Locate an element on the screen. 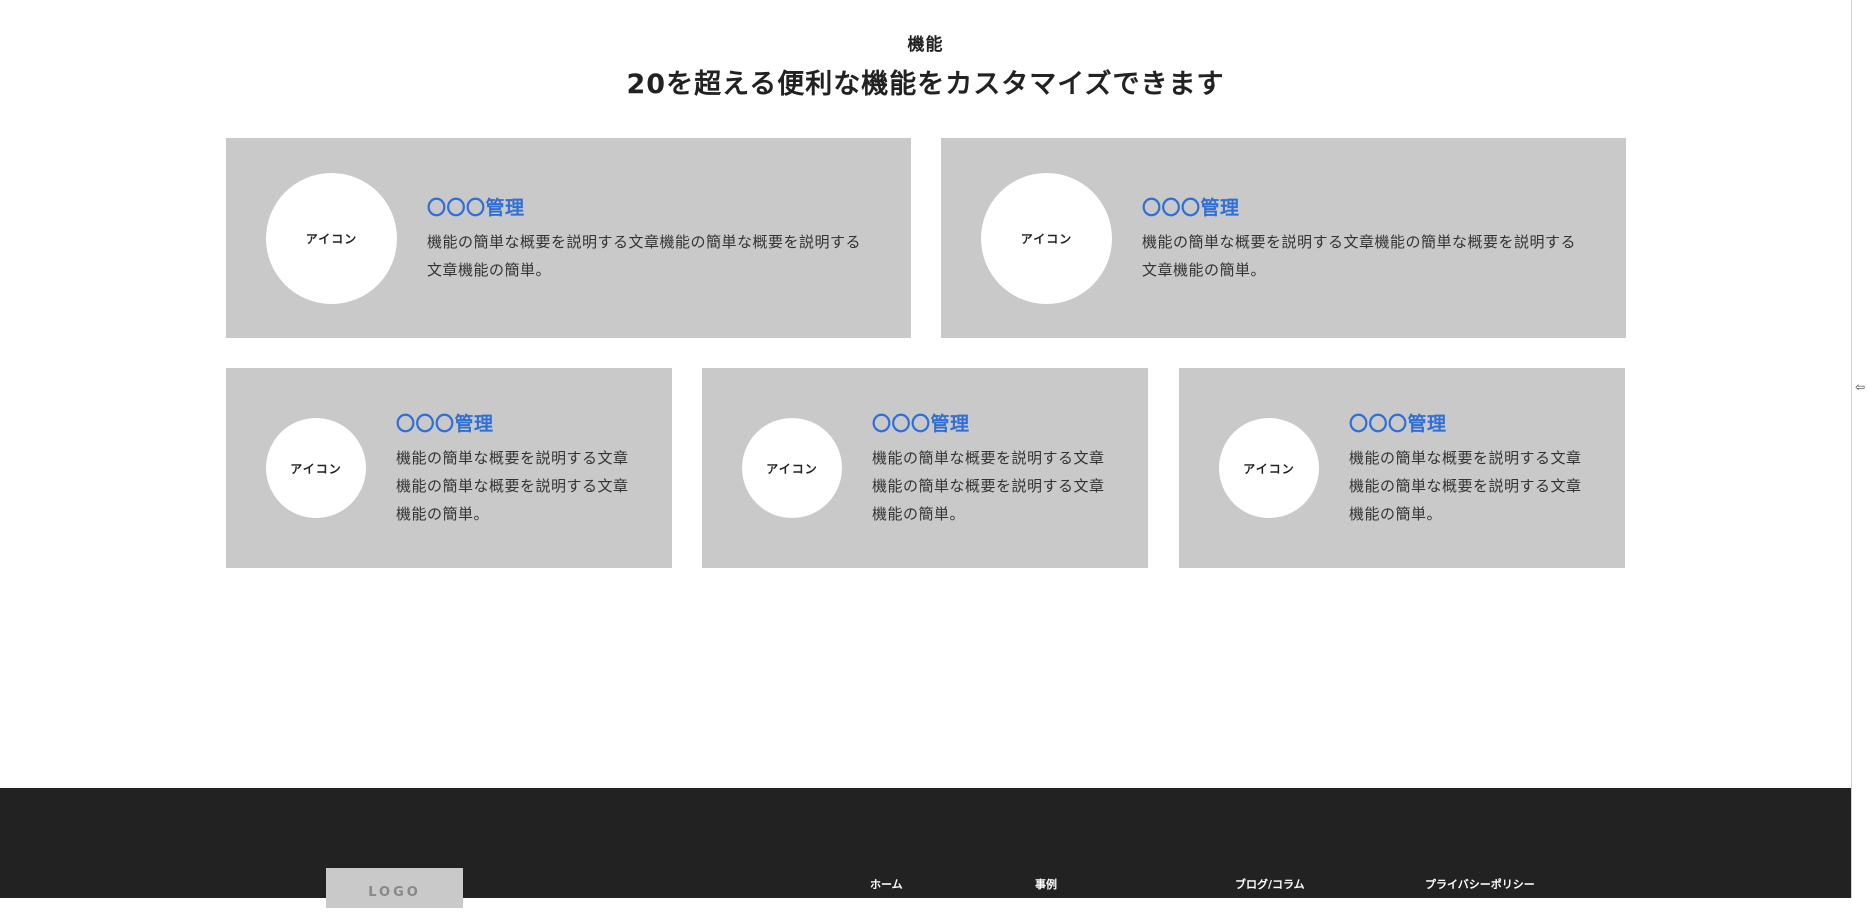  site-footer: LOGO ホーム 事例 ブログ/コラム プライバシーポリシー is located at coordinates (925, 848).